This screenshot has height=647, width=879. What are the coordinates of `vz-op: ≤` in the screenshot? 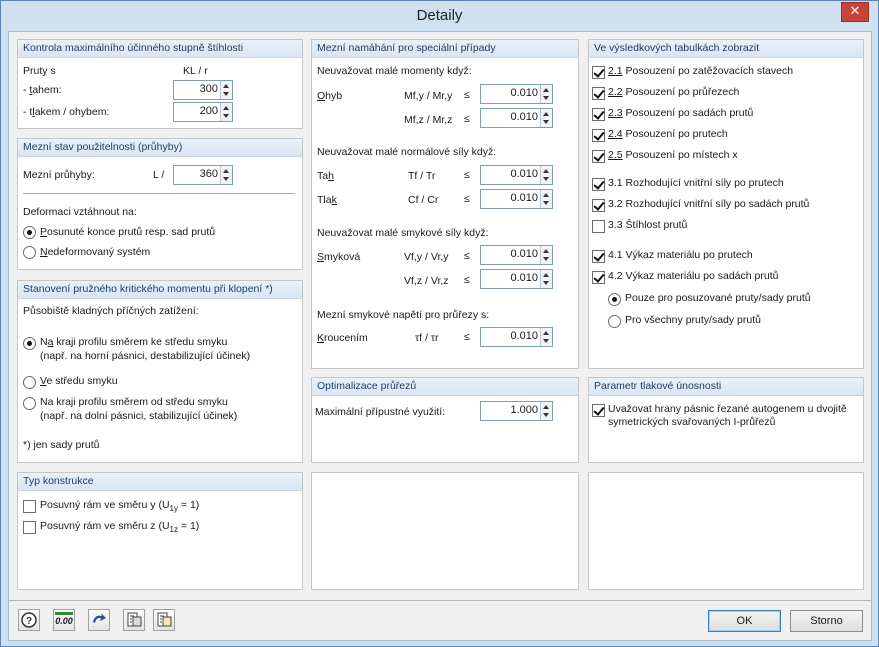 It's located at (467, 280).